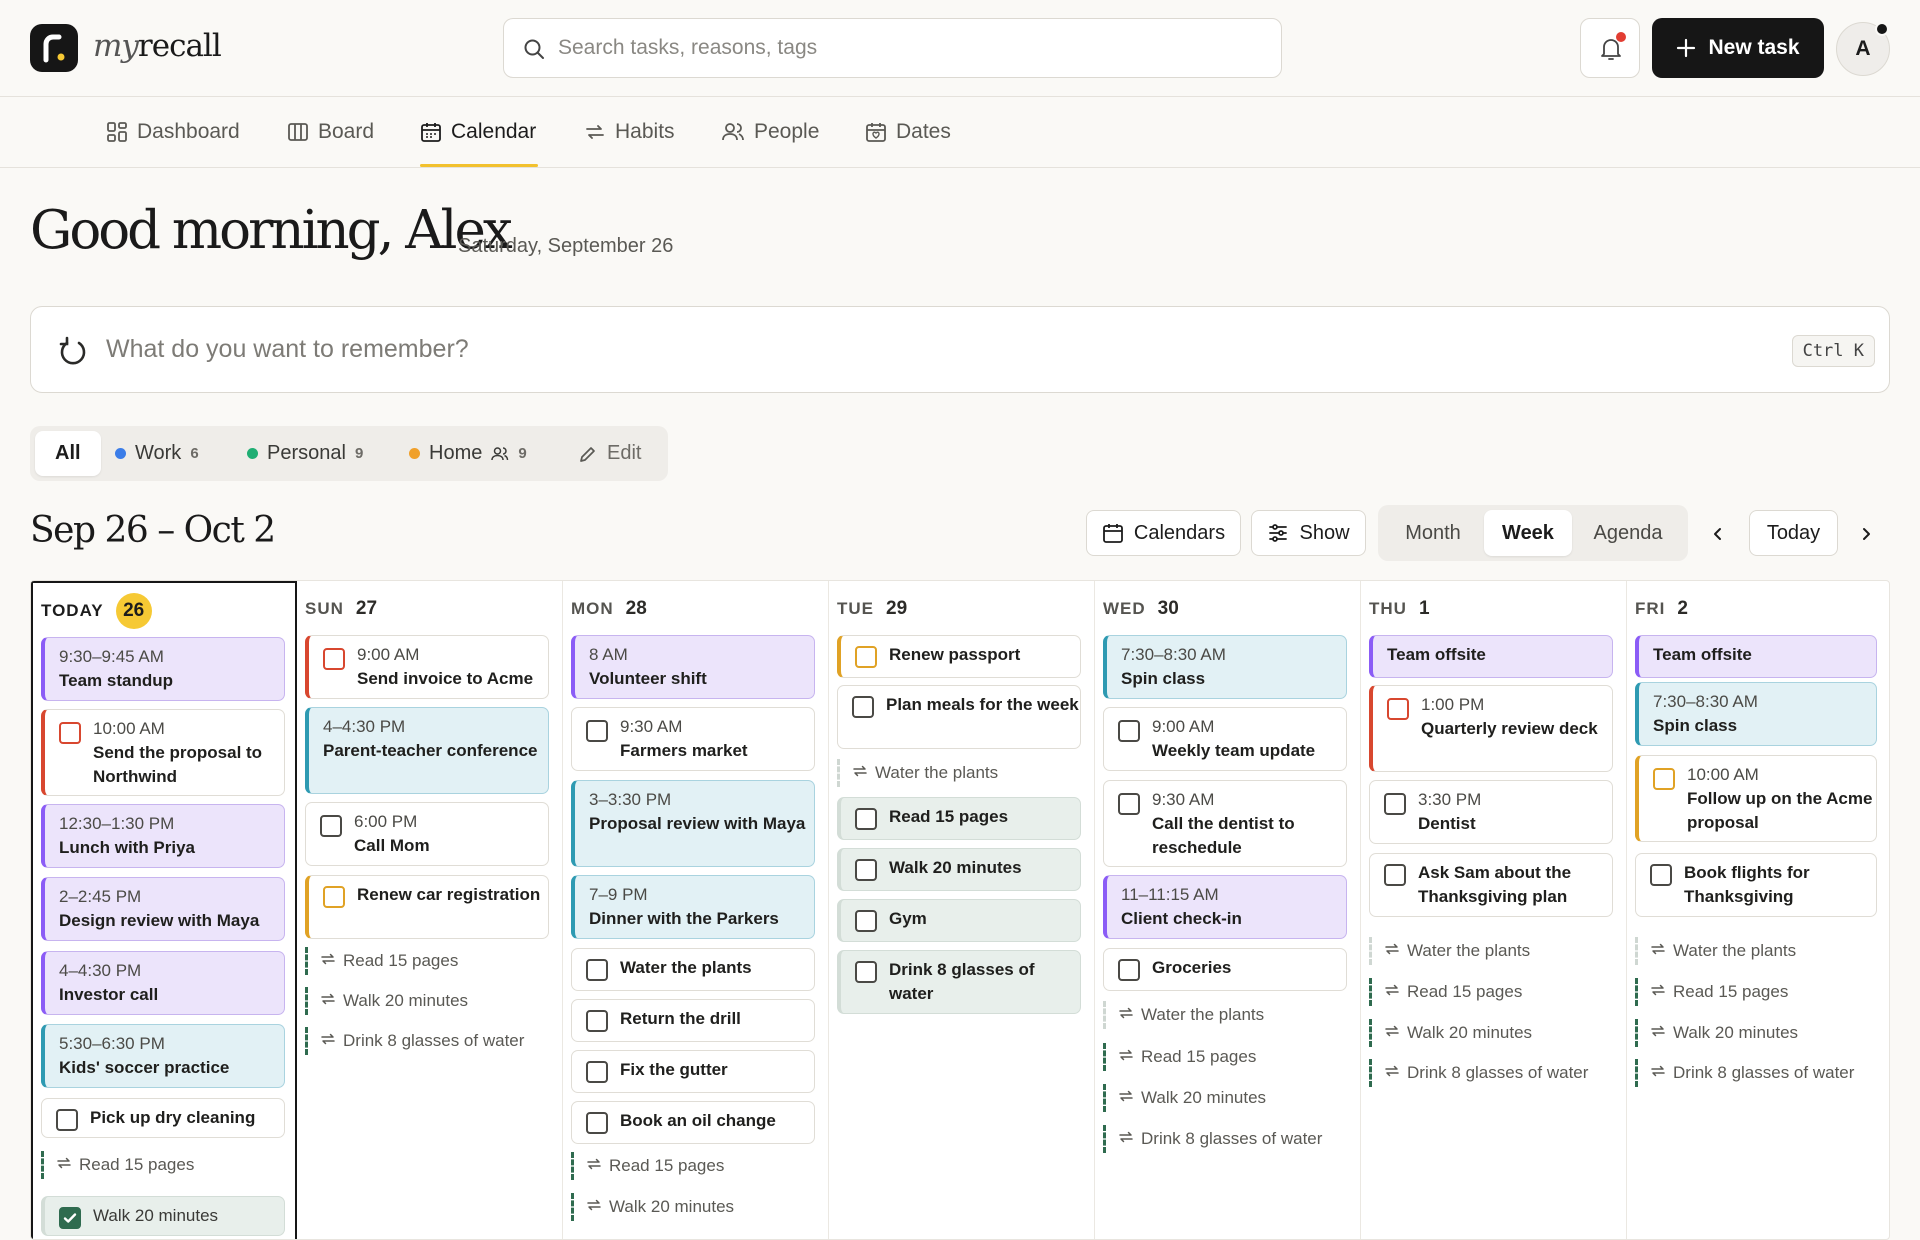  What do you see at coordinates (479, 132) in the screenshot?
I see `nav-calendar: Calendar` at bounding box center [479, 132].